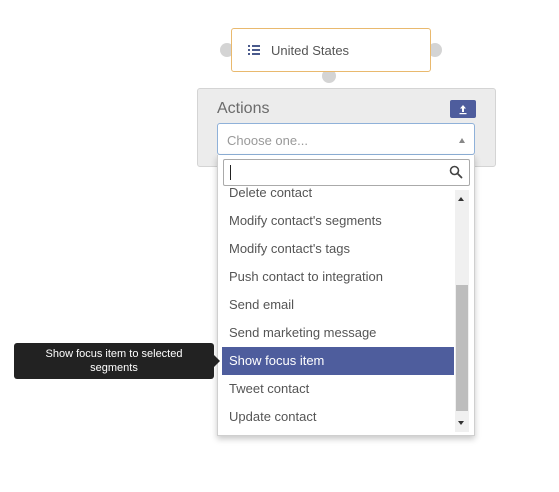 Image resolution: width=559 pixels, height=492 pixels. I want to click on option-tweet-contact: Tweet contact, so click(338, 389).